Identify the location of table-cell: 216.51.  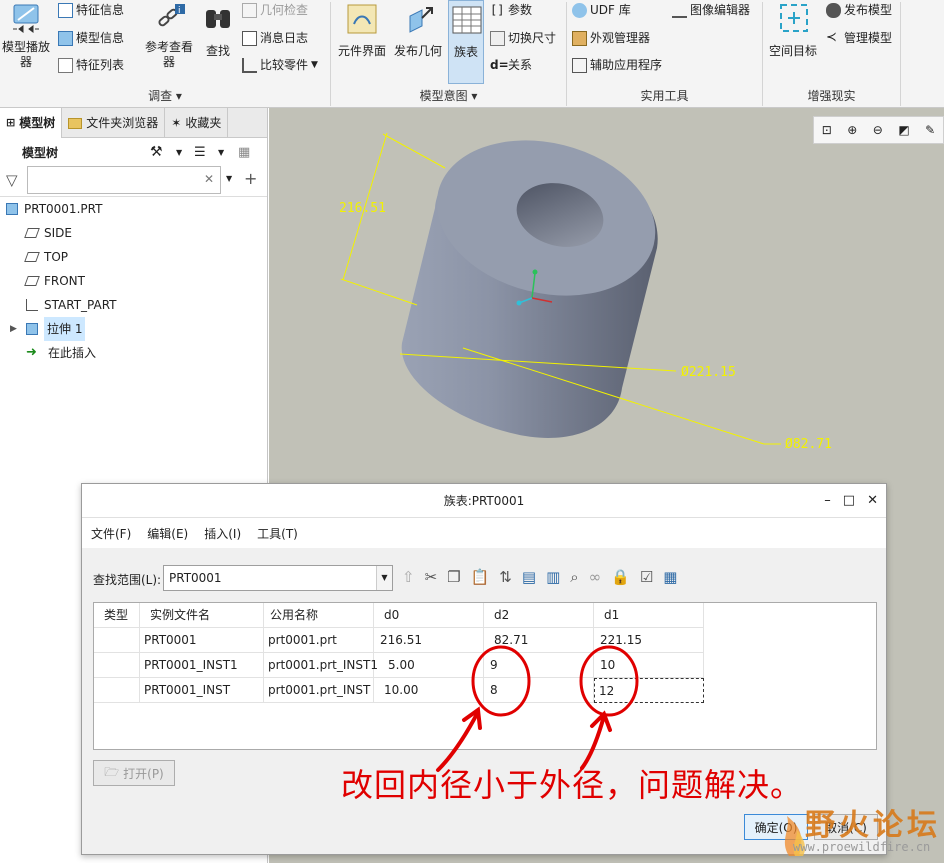
(429, 640).